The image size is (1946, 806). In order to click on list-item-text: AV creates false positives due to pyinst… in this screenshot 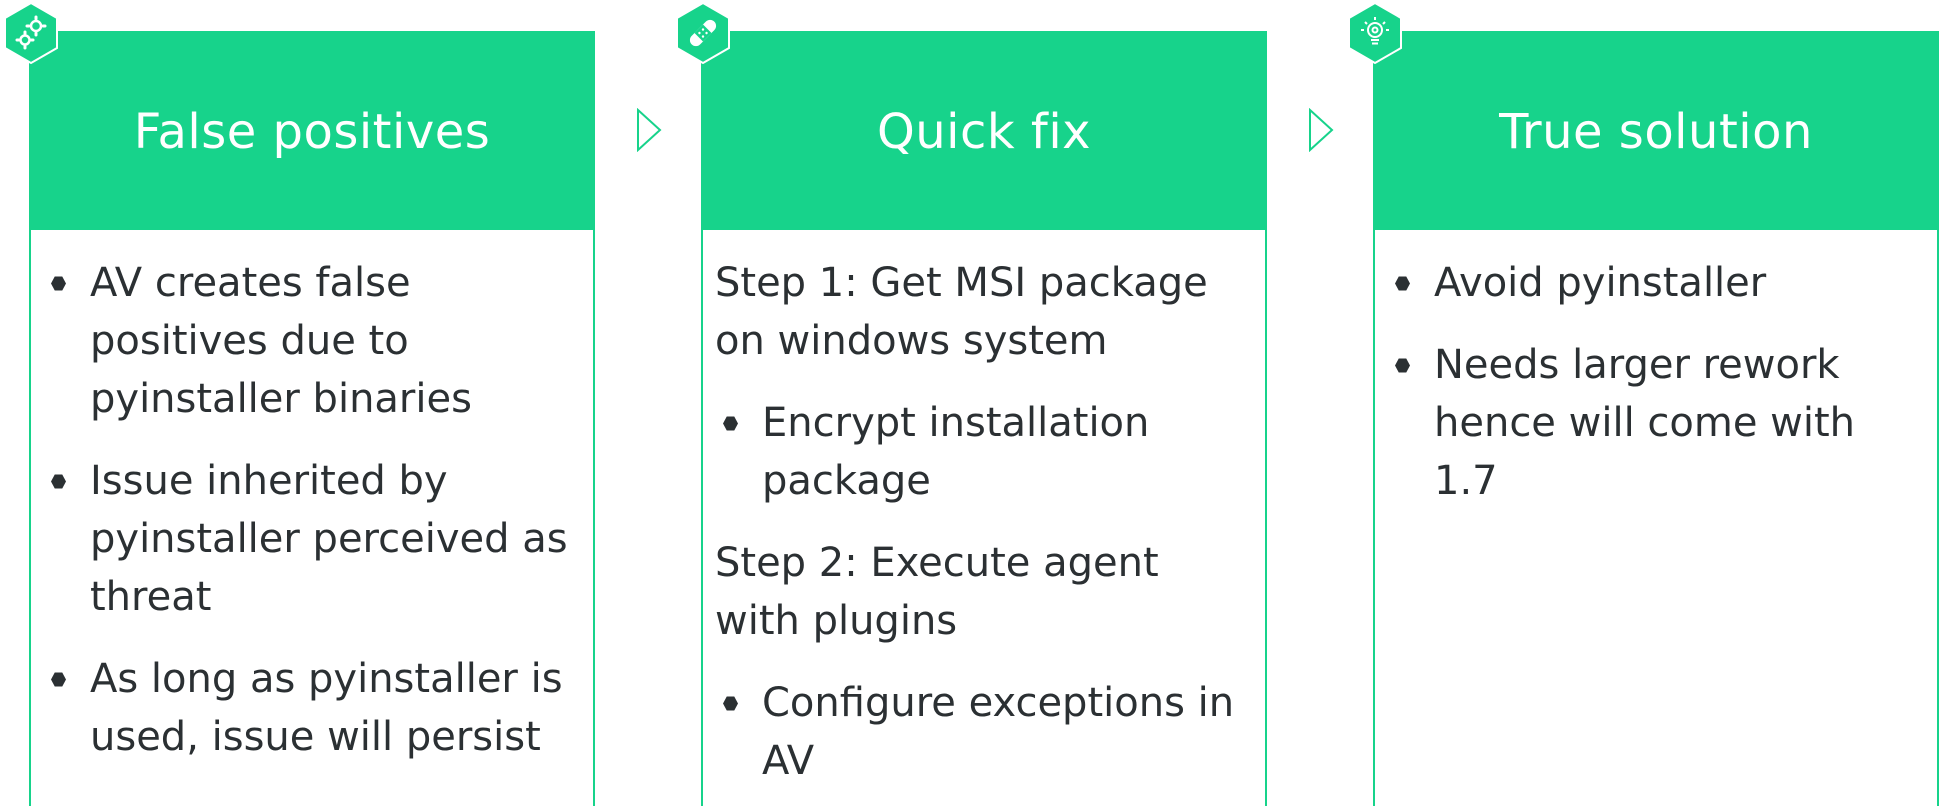, I will do `click(281, 341)`.